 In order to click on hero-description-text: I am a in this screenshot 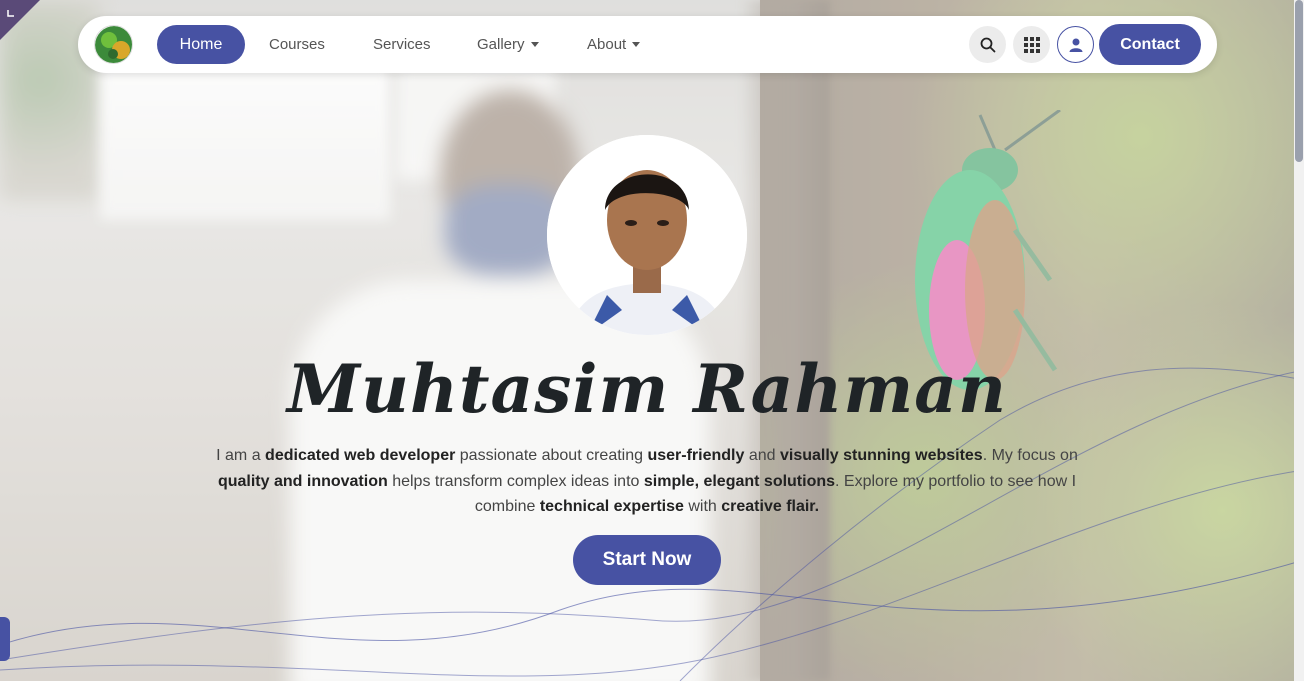, I will do `click(241, 455)`.